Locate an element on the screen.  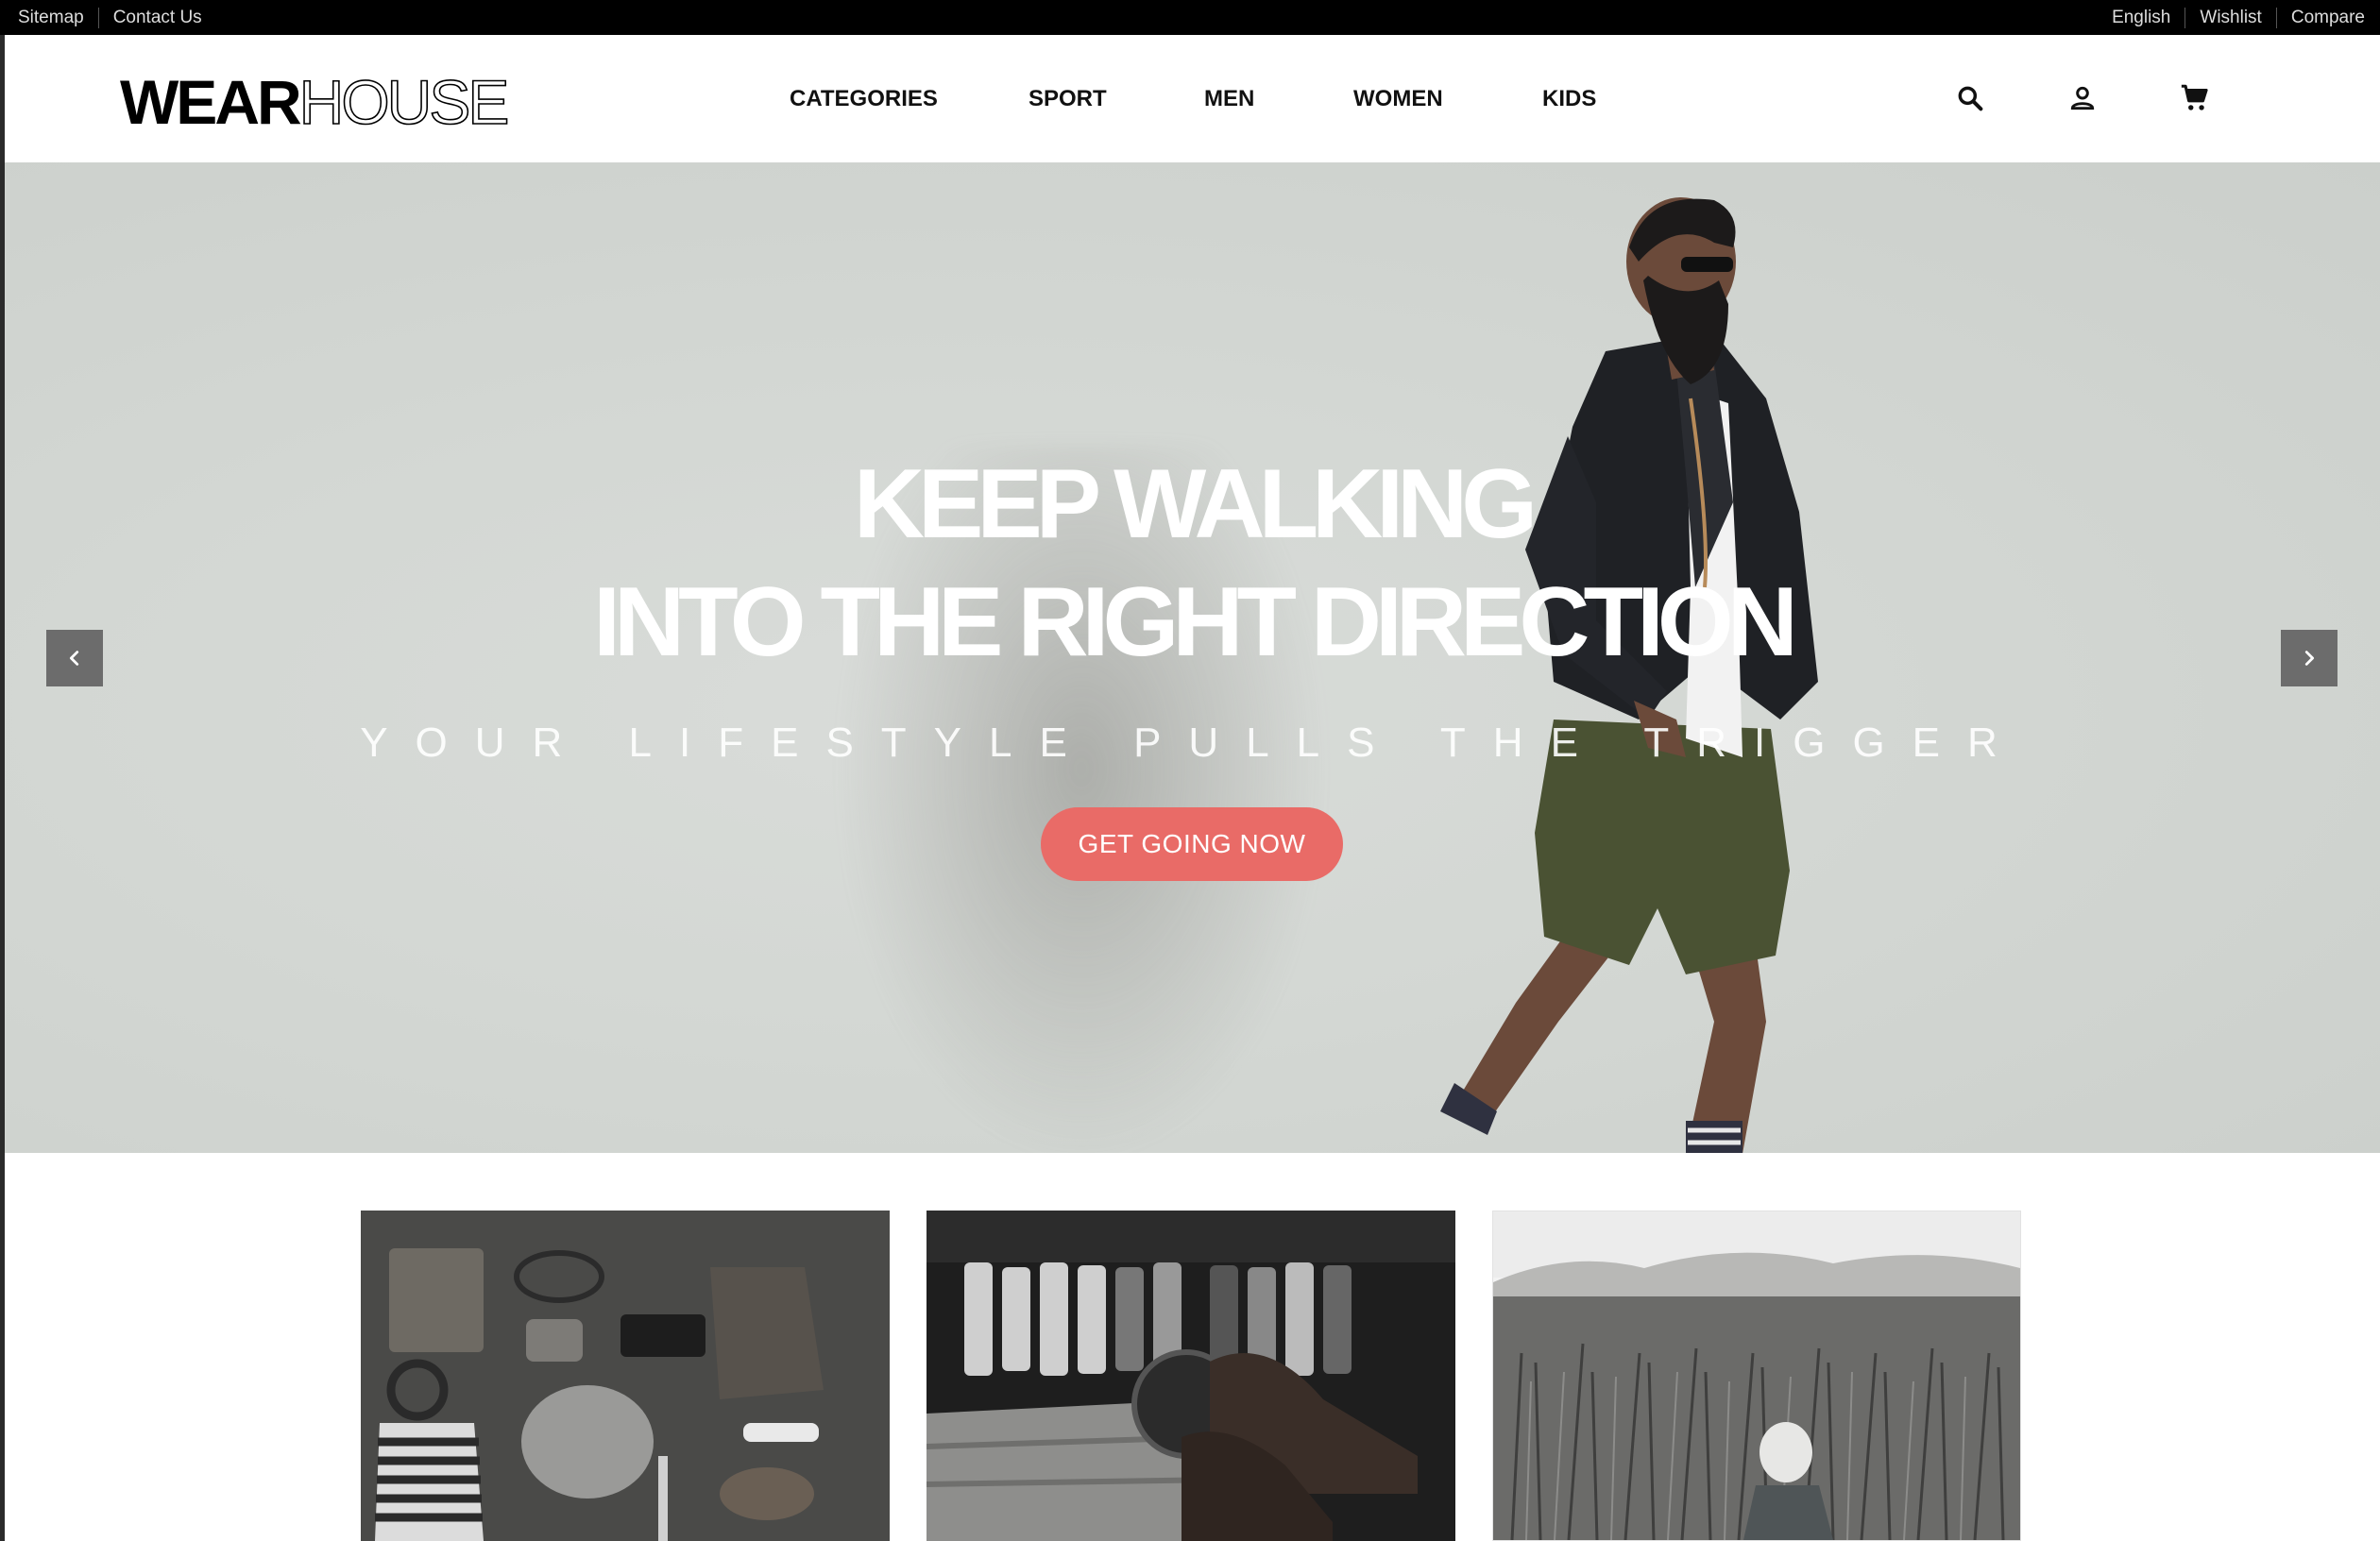
nav-categories: CATEGORIES is located at coordinates (864, 99).